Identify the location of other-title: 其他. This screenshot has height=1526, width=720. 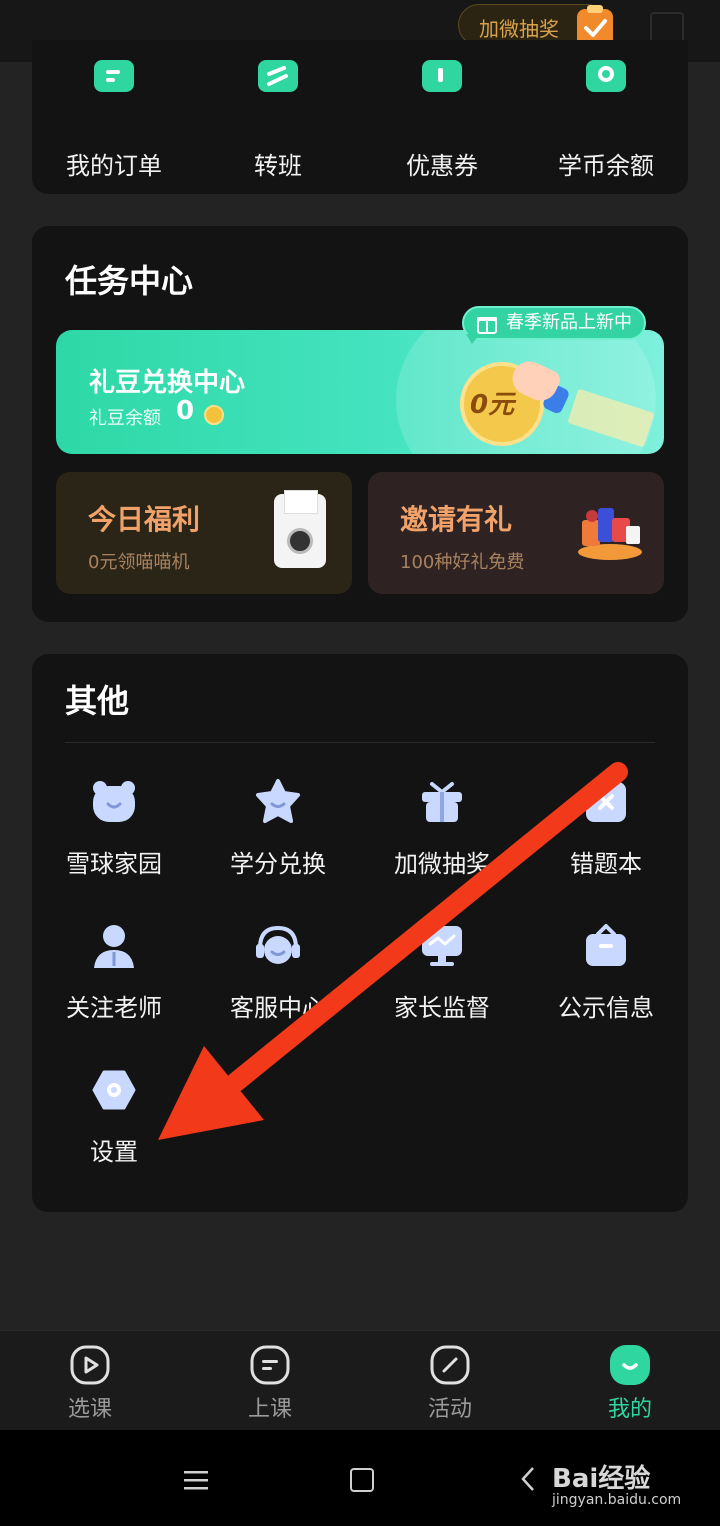
(97, 701).